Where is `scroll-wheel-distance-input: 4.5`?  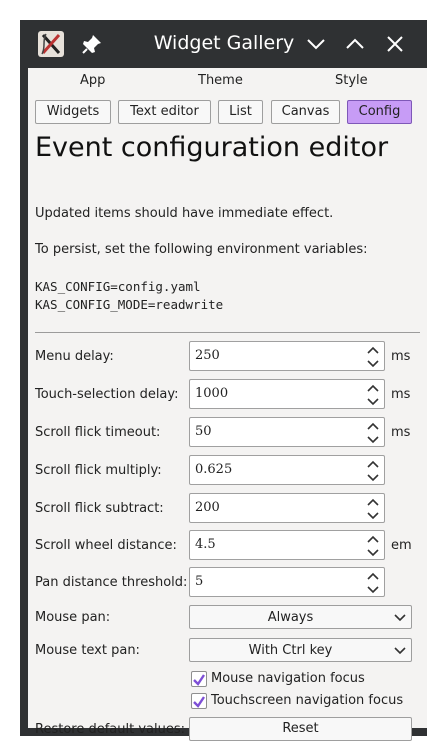
scroll-wheel-distance-input: 4.5 is located at coordinates (287, 545).